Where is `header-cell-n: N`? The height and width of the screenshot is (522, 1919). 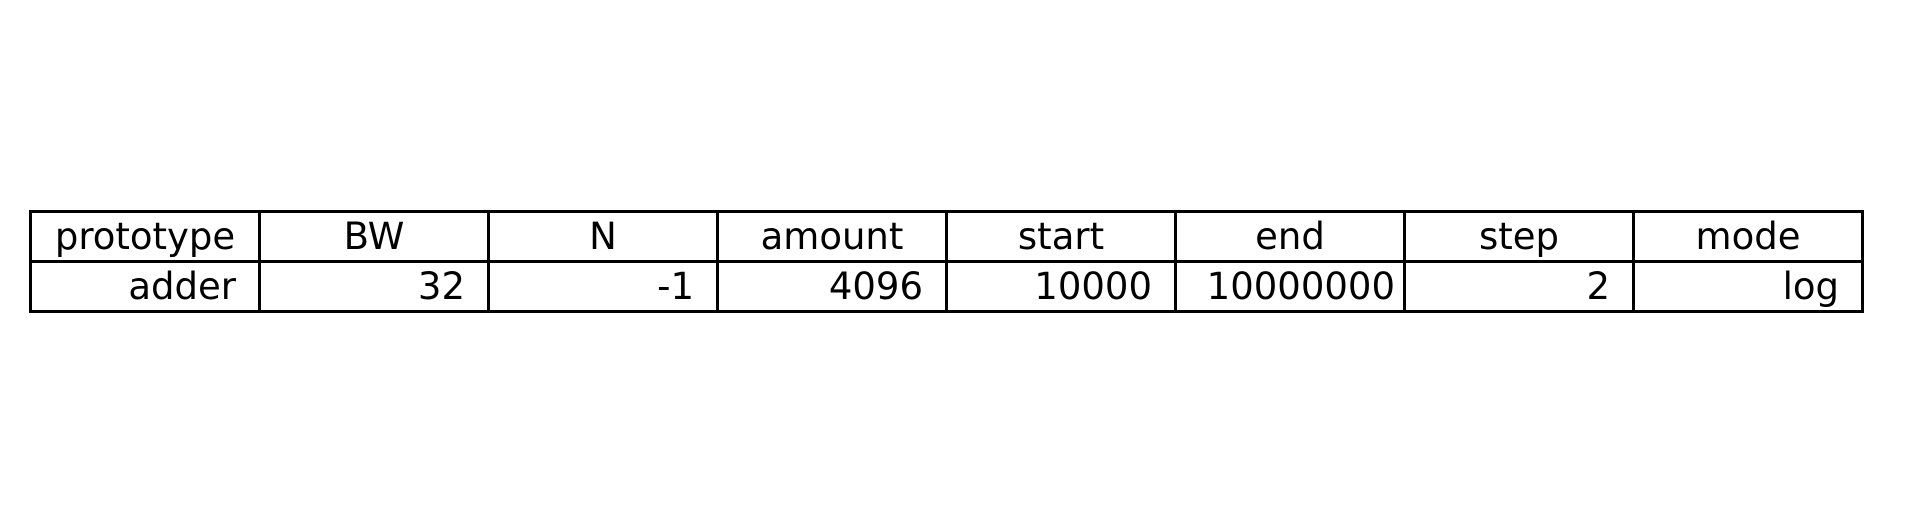 header-cell-n: N is located at coordinates (603, 236).